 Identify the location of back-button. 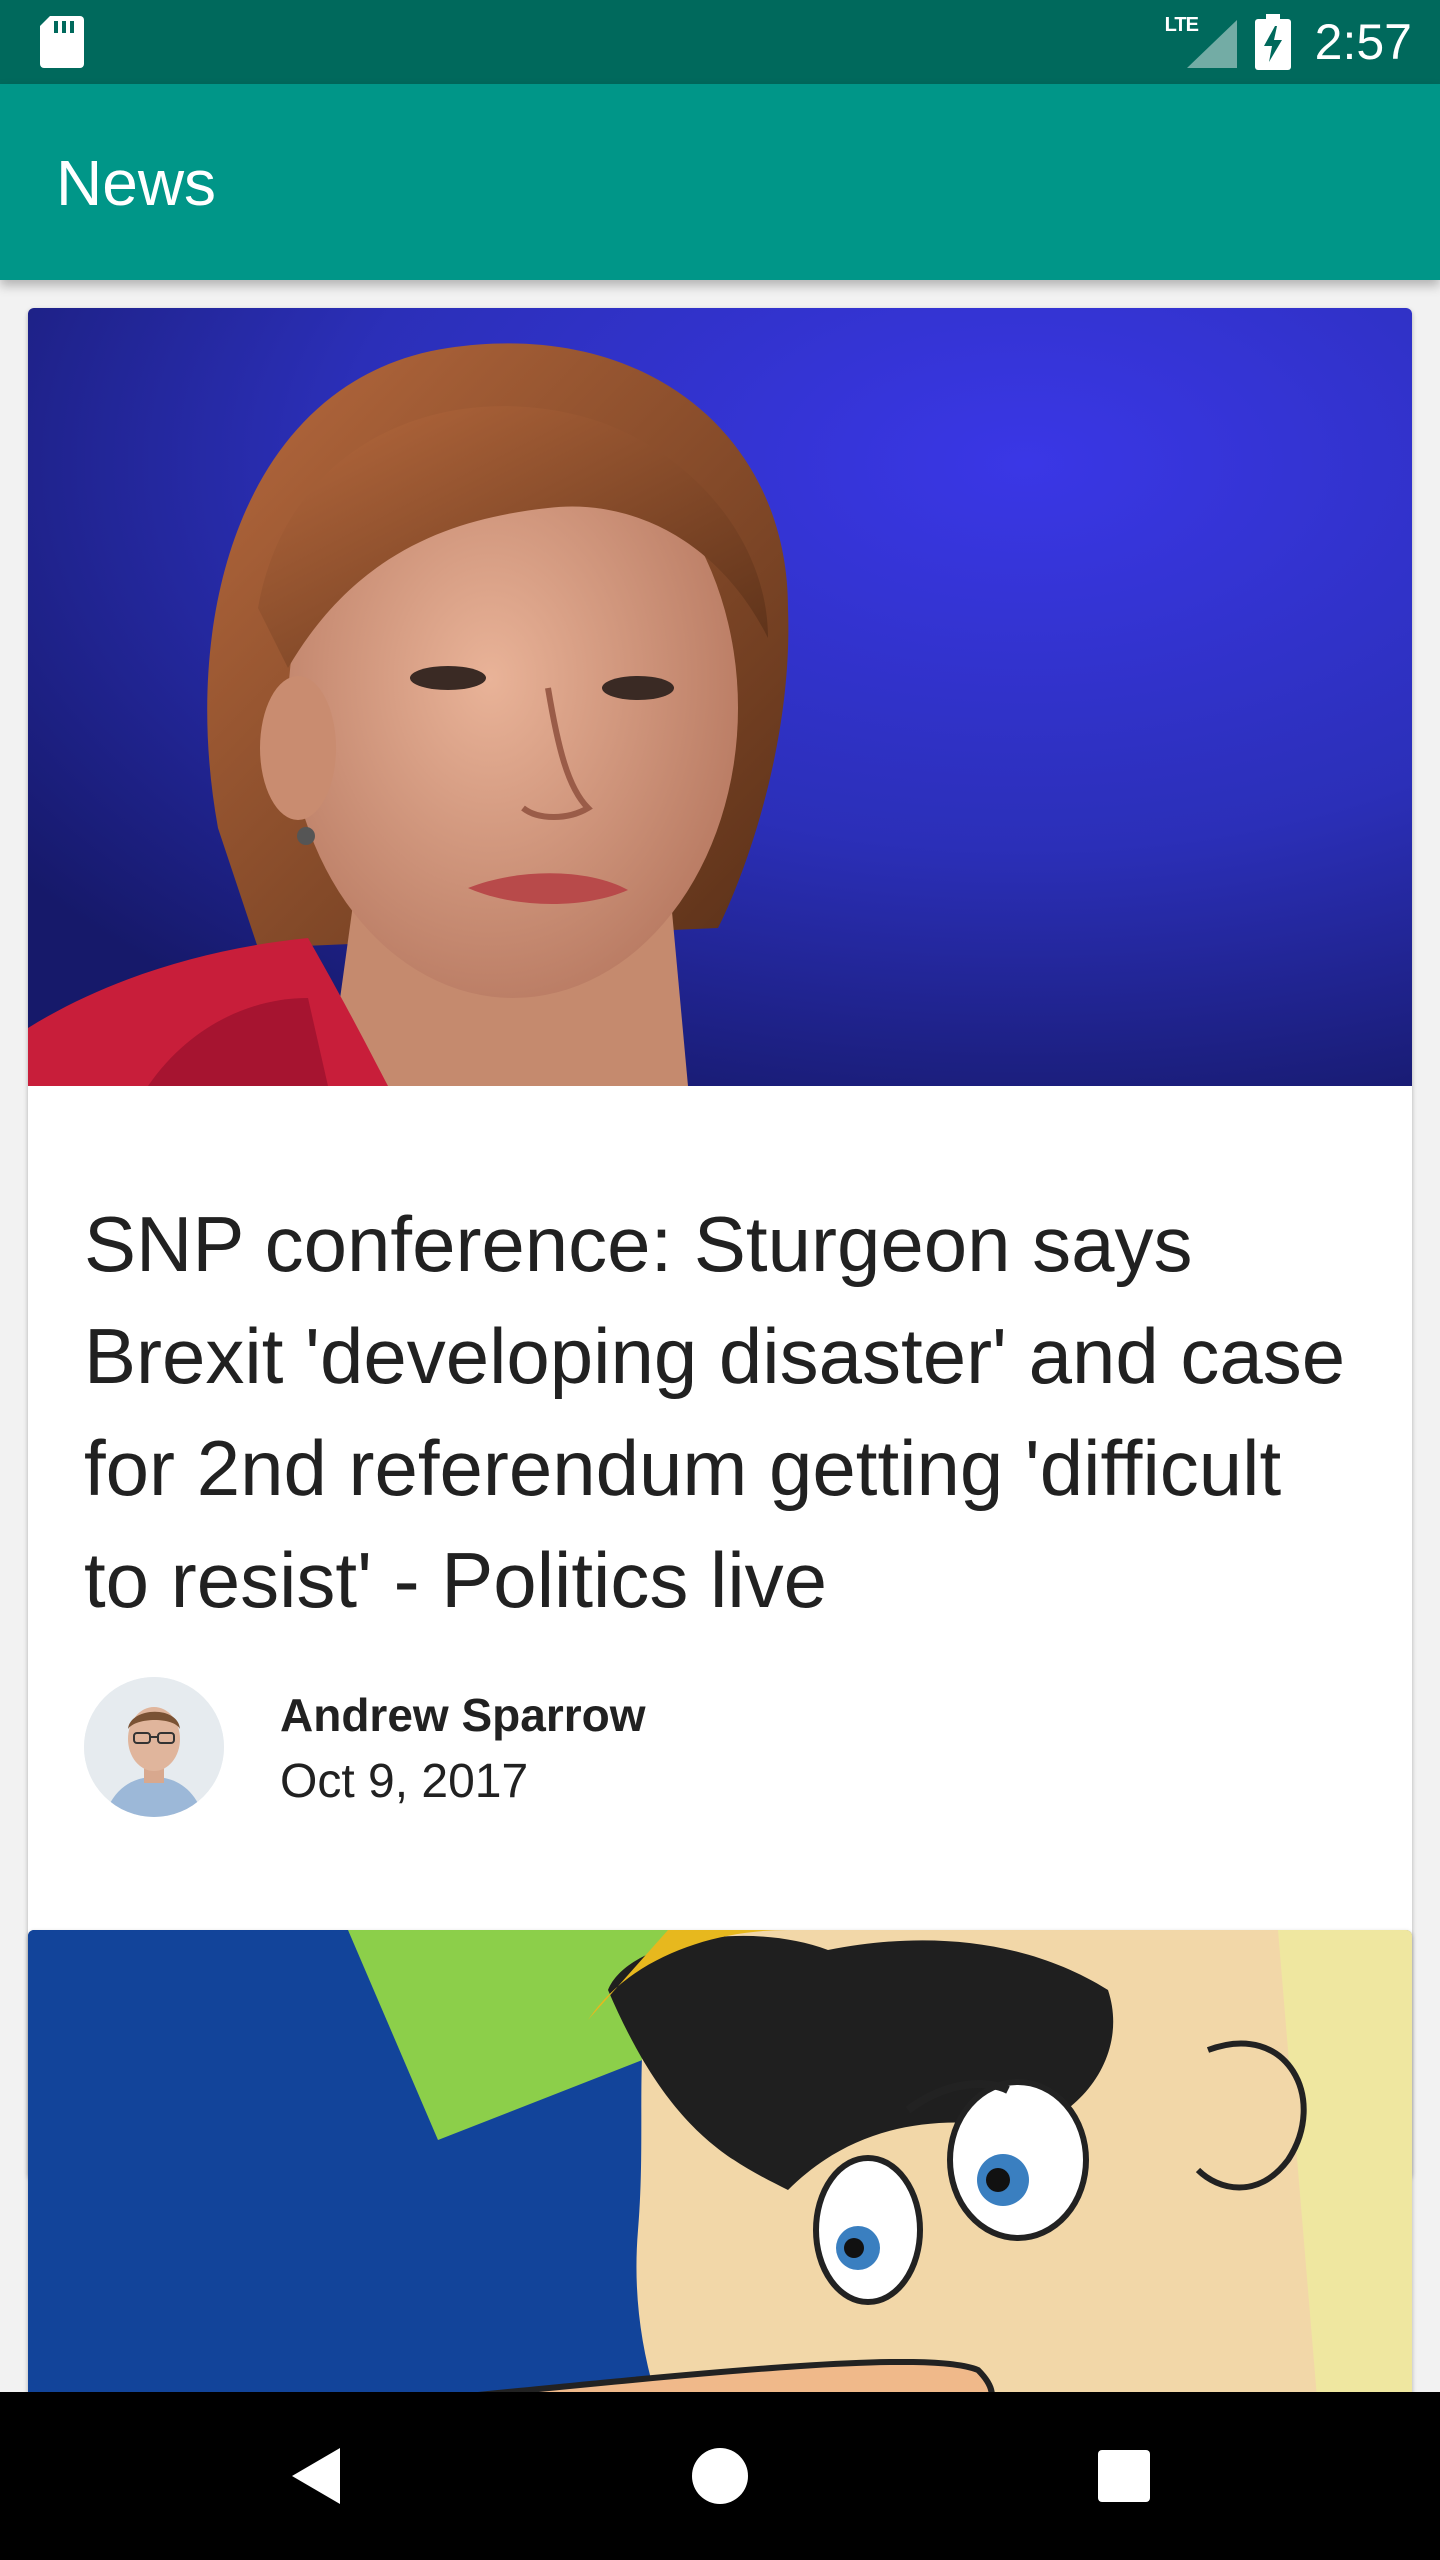
(316, 2476).